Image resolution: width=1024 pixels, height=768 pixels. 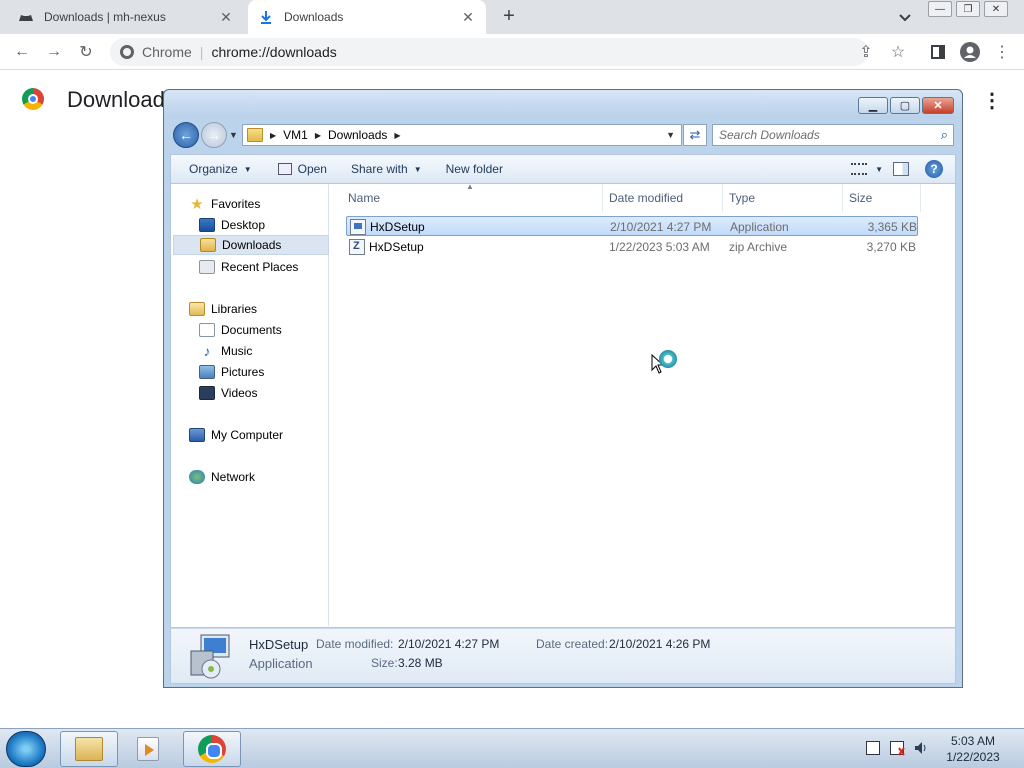 What do you see at coordinates (357, 247) in the screenshot?
I see `zip-archive-icon` at bounding box center [357, 247].